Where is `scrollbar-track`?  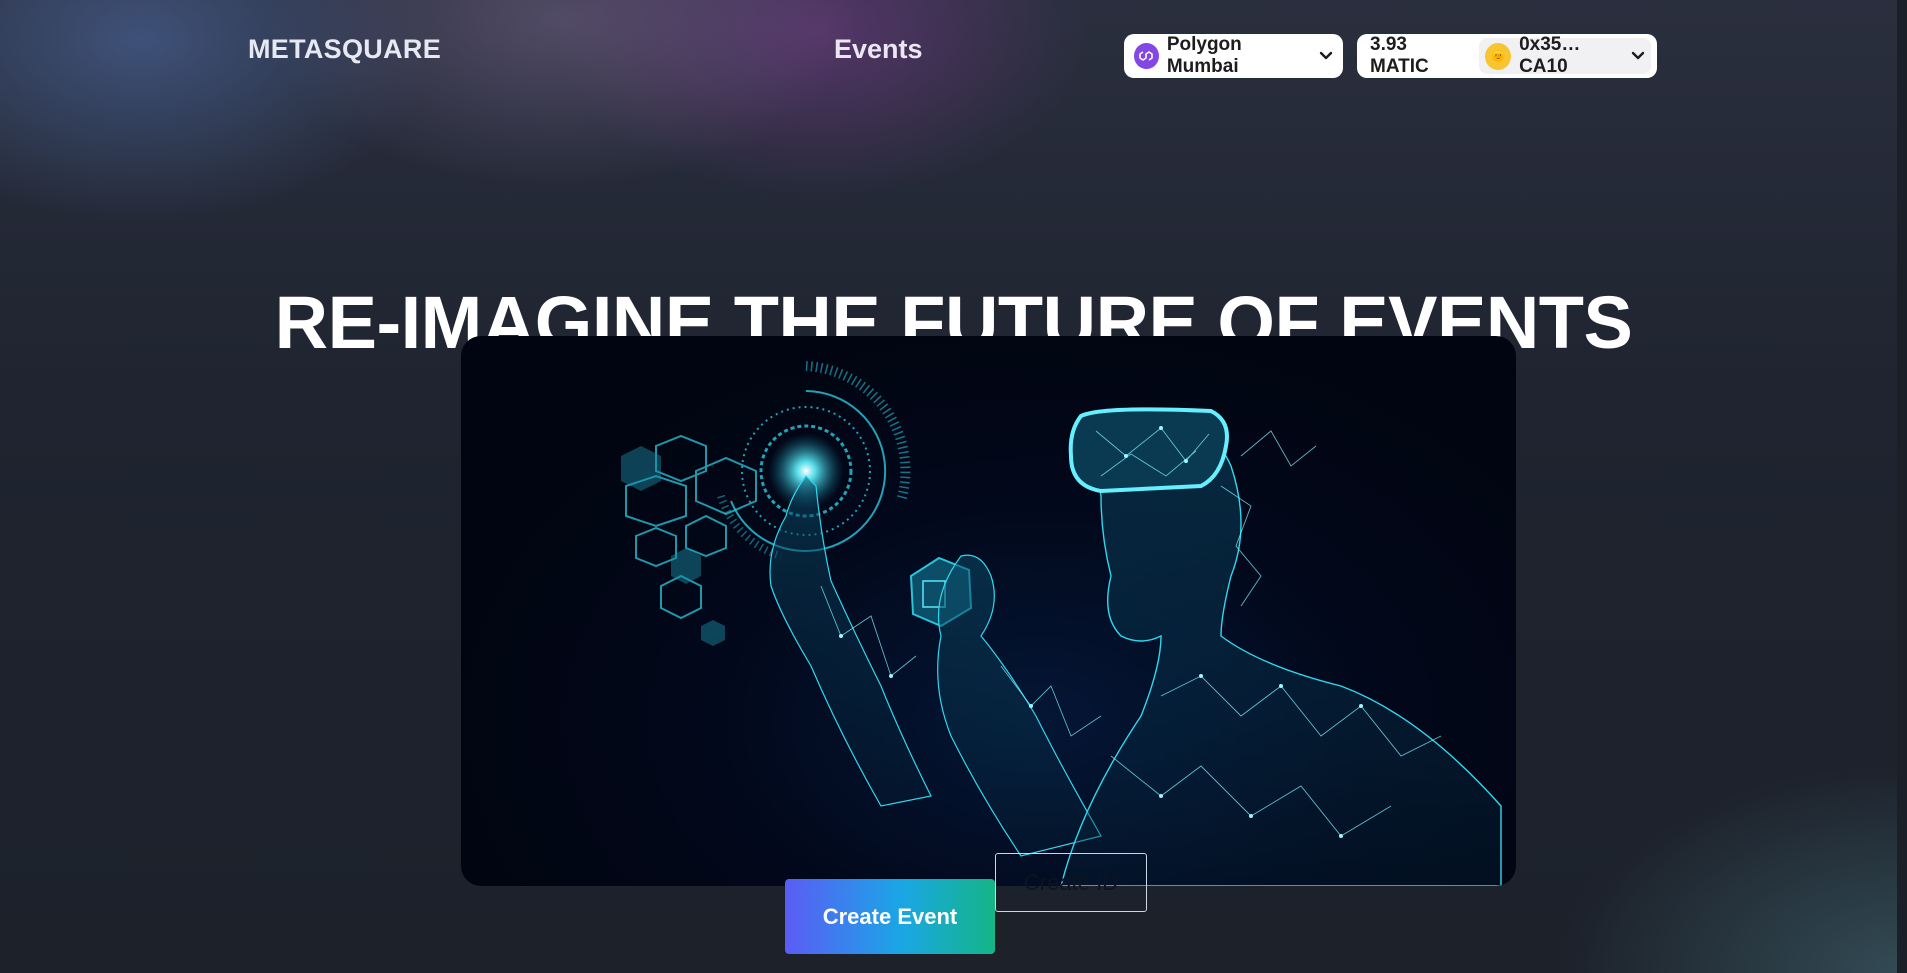 scrollbar-track is located at coordinates (1902, 486).